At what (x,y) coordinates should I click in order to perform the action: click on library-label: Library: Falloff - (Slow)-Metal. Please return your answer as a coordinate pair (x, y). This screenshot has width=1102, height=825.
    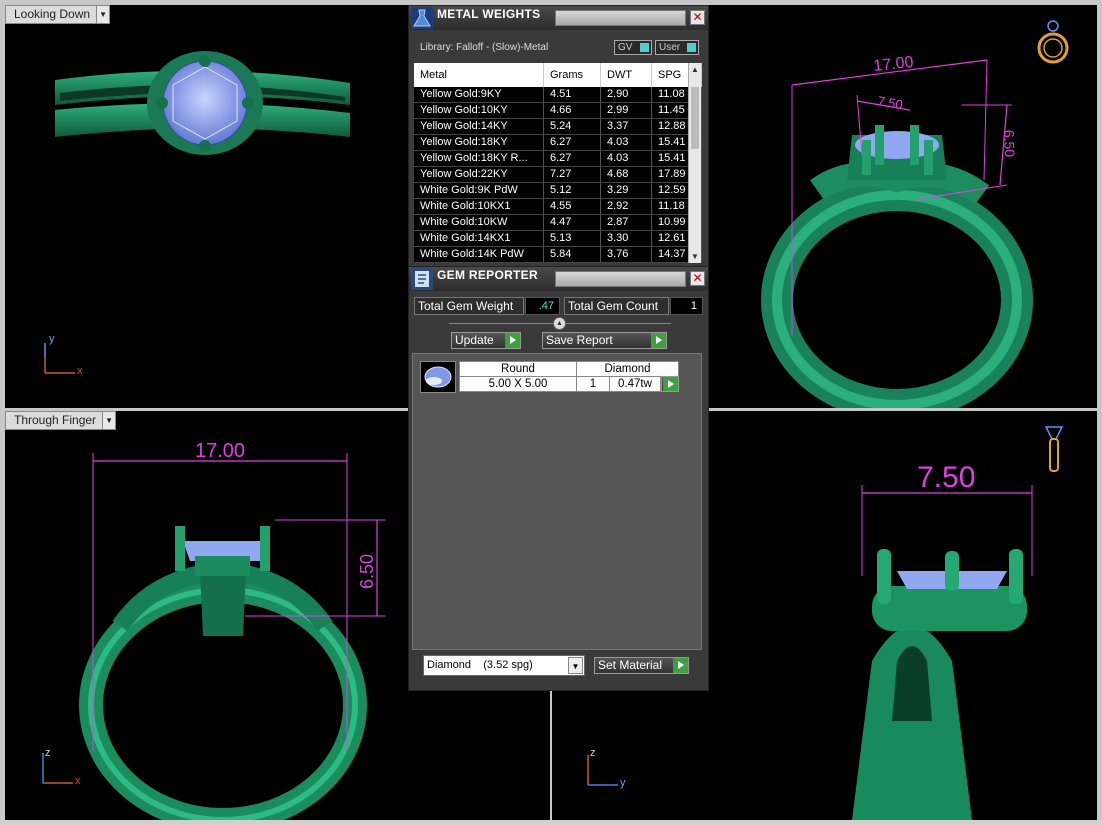
    Looking at the image, I should click on (484, 47).